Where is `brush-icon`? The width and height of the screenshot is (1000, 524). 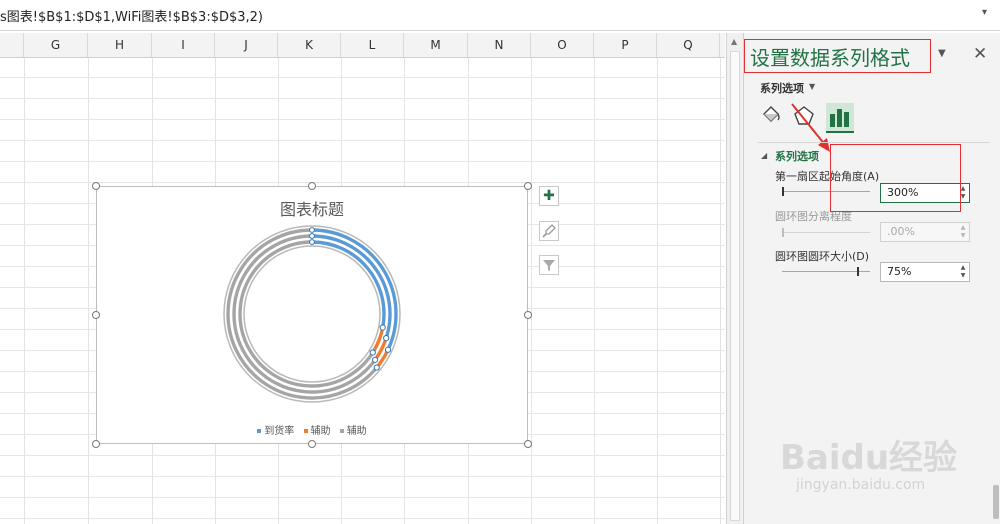
brush-icon is located at coordinates (549, 231).